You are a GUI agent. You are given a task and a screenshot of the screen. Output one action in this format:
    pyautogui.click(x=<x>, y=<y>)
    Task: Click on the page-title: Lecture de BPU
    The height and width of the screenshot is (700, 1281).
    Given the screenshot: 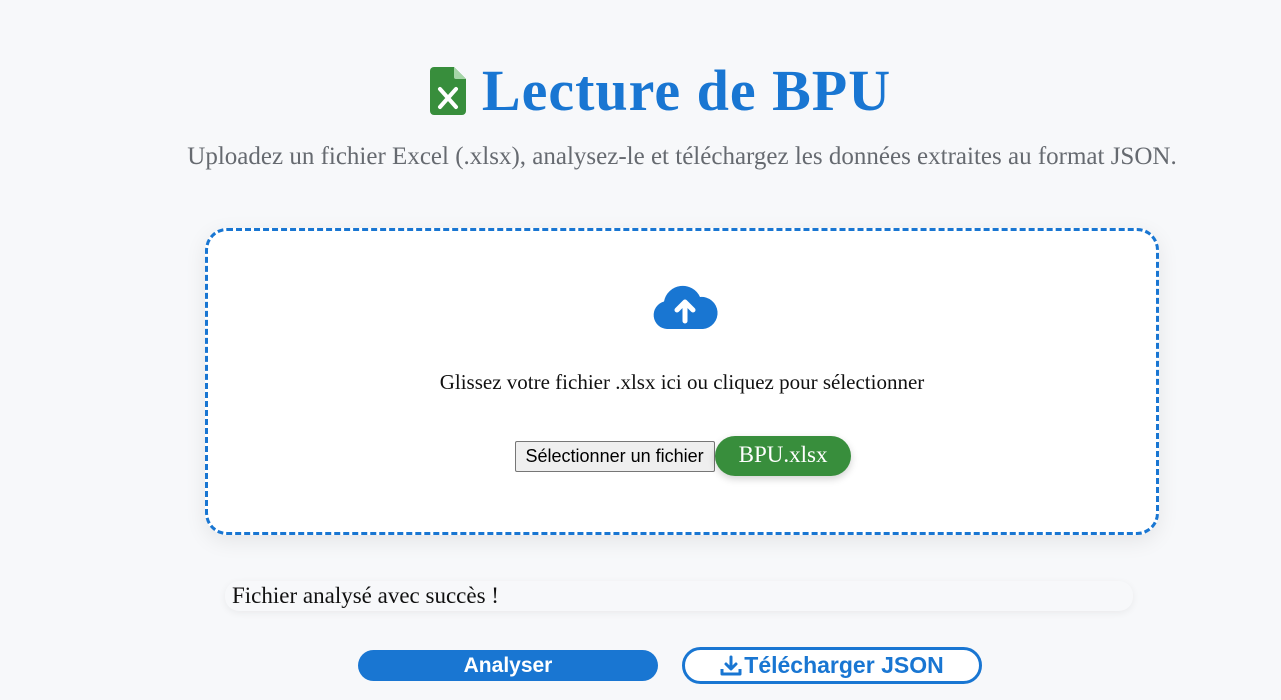 What is the action you would take?
    pyautogui.click(x=686, y=90)
    